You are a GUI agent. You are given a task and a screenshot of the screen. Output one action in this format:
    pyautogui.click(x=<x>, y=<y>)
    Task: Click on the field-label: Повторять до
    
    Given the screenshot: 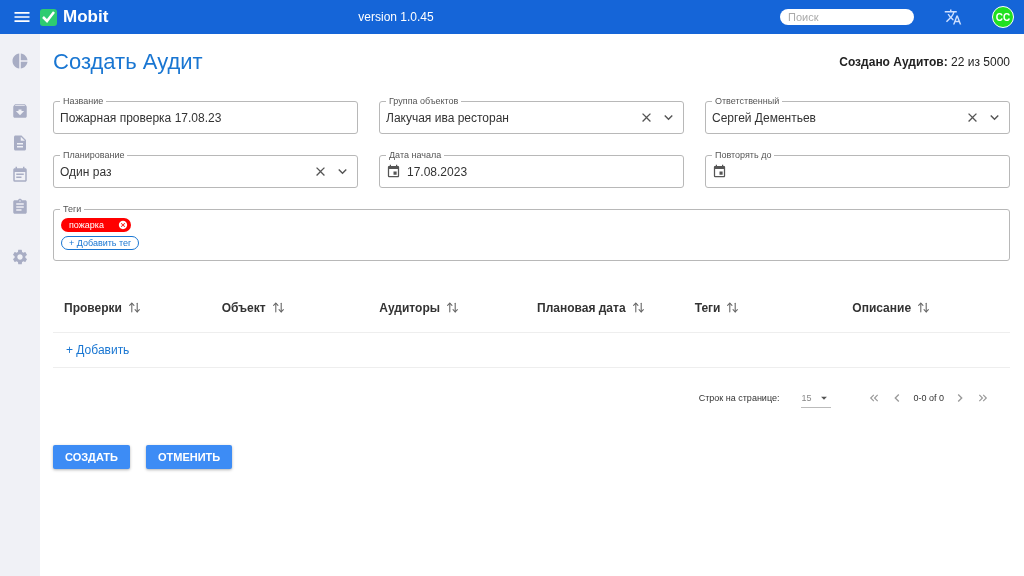 What is the action you would take?
    pyautogui.click(x=743, y=155)
    